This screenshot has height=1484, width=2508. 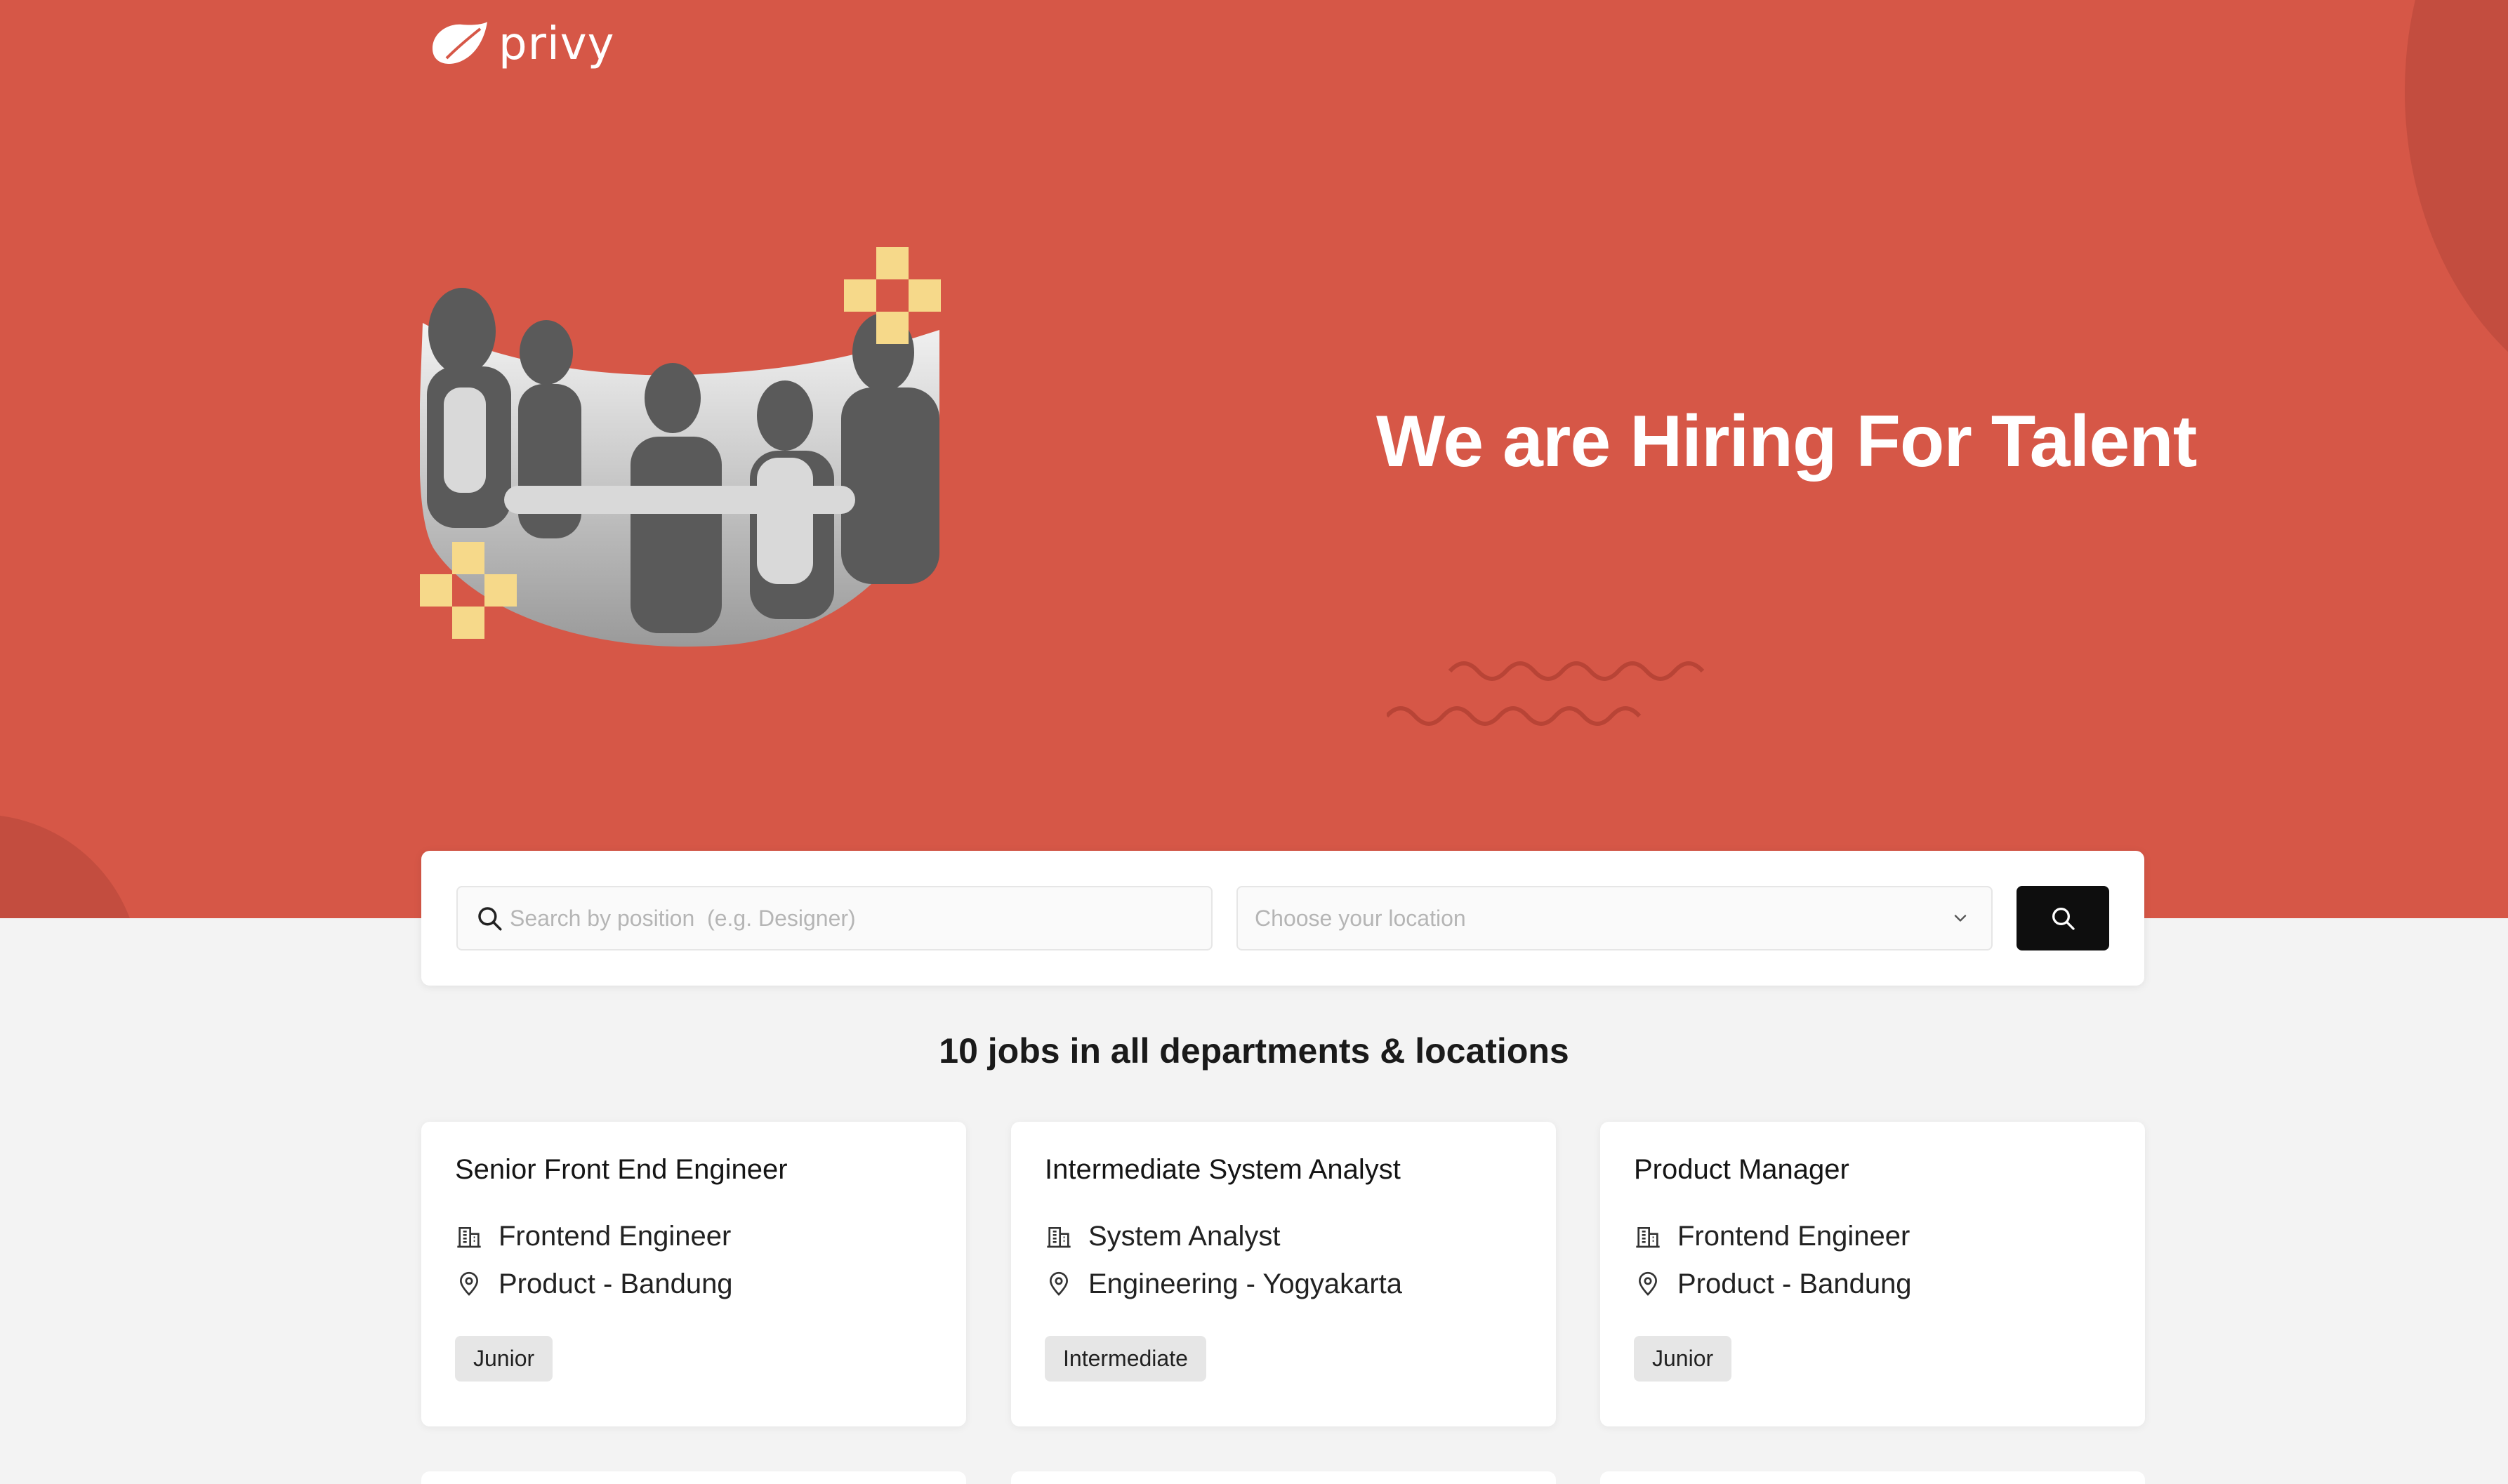 I want to click on job-location: Engineering - Yogyakarta, so click(x=1283, y=1284).